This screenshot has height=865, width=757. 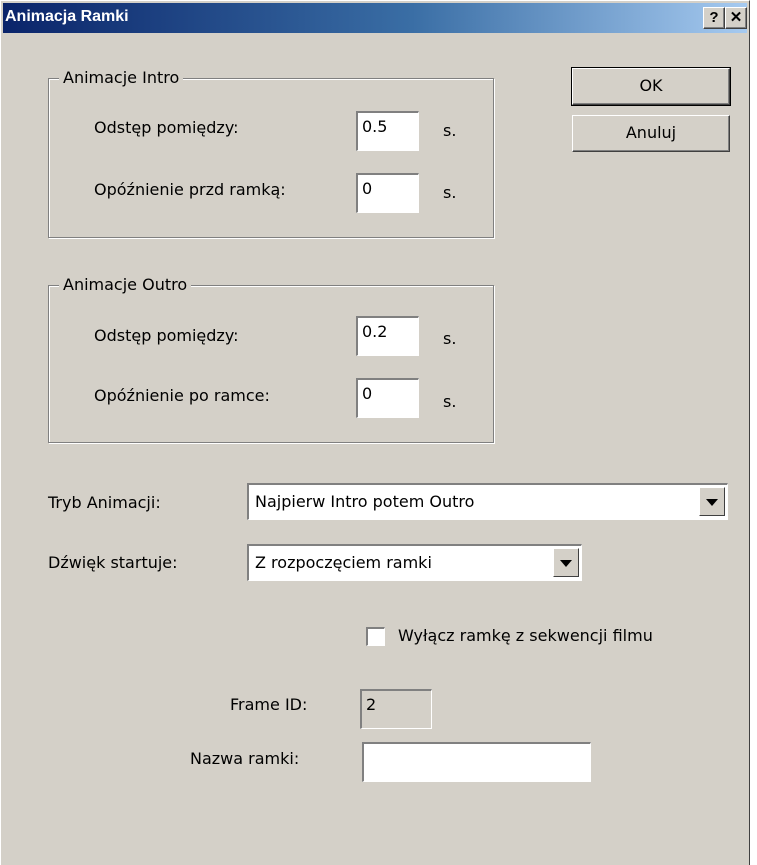 I want to click on sound-dropdown-button, so click(x=566, y=562).